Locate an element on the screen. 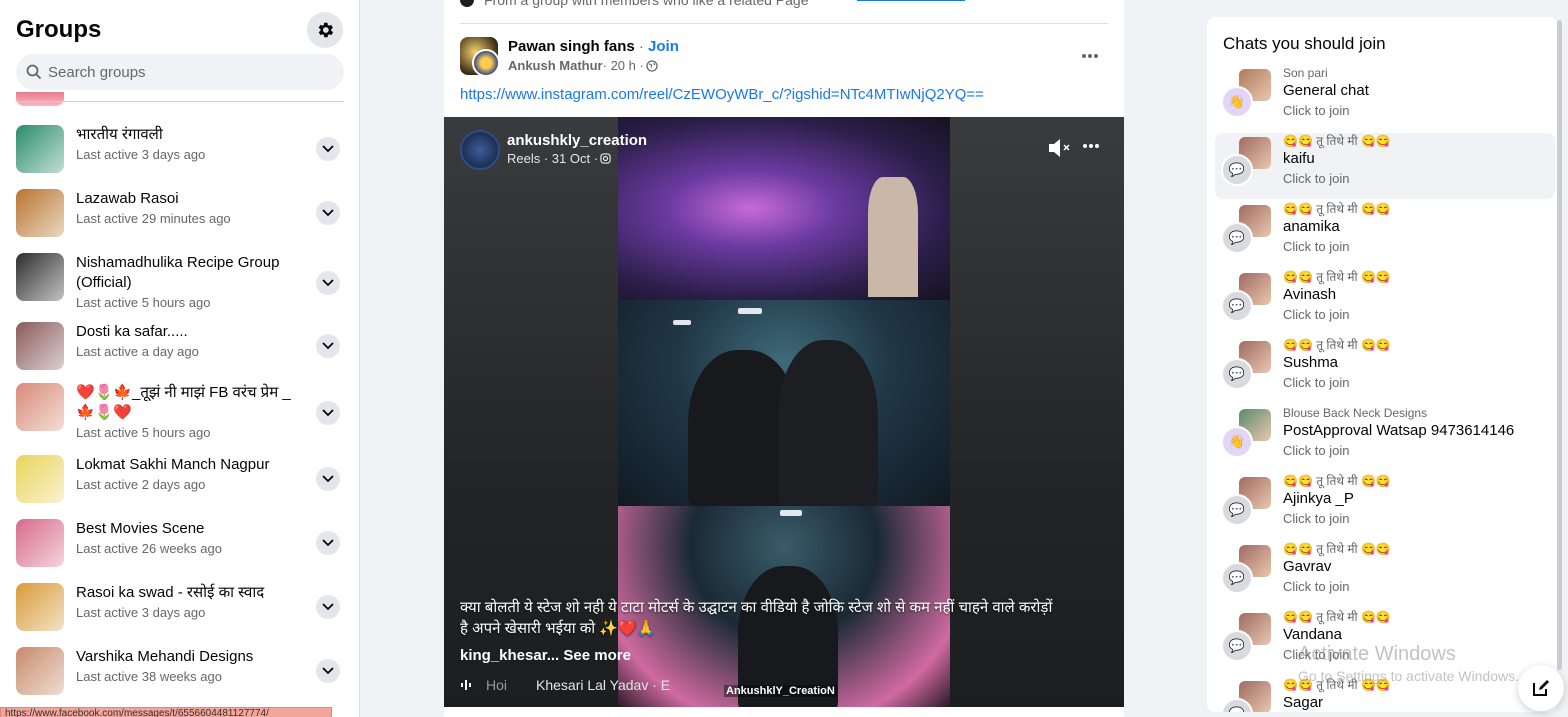  group-item: भारतीय रंगावली Last active 3 days ago is located at coordinates (181, 149).